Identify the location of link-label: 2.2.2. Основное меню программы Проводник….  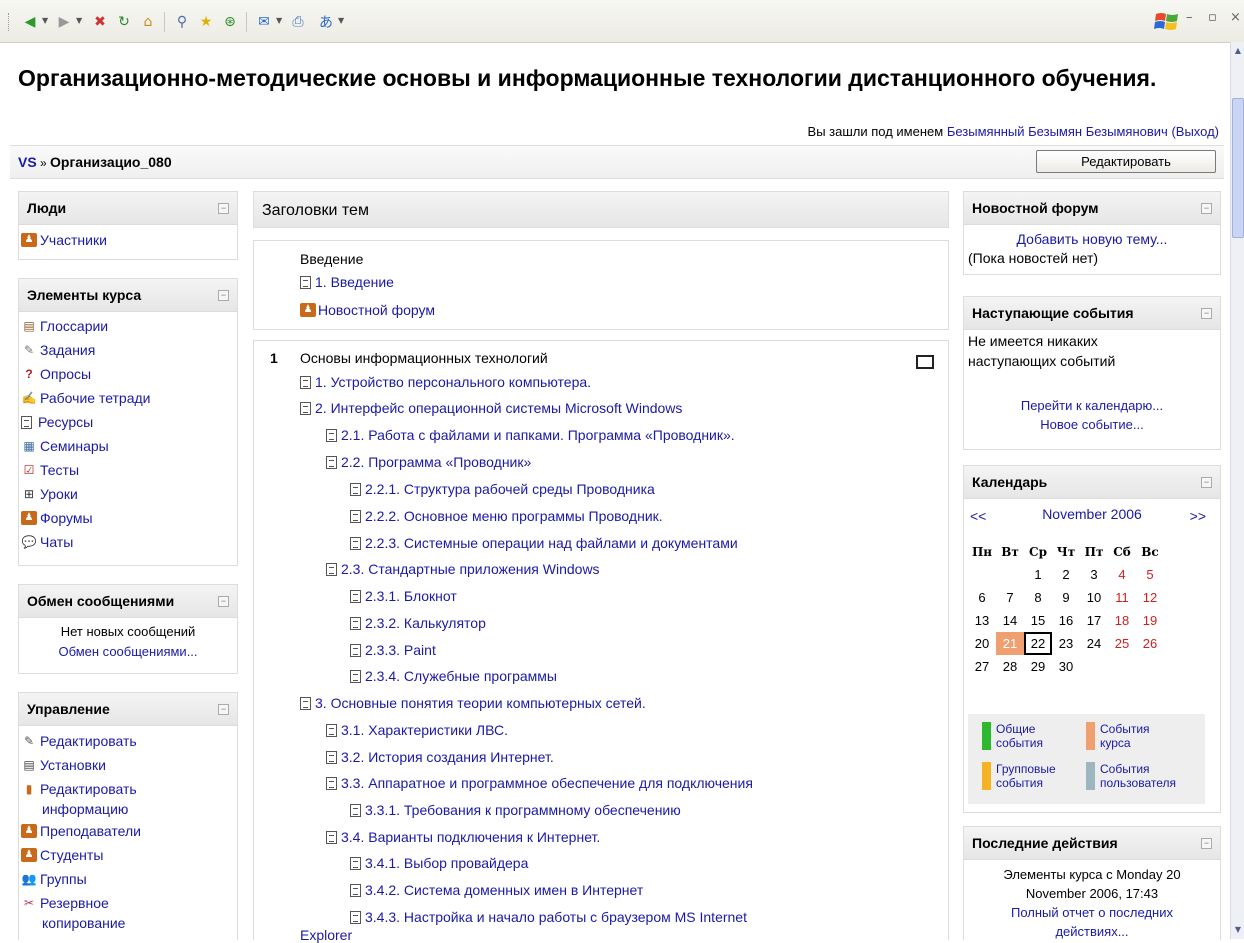
(514, 516).